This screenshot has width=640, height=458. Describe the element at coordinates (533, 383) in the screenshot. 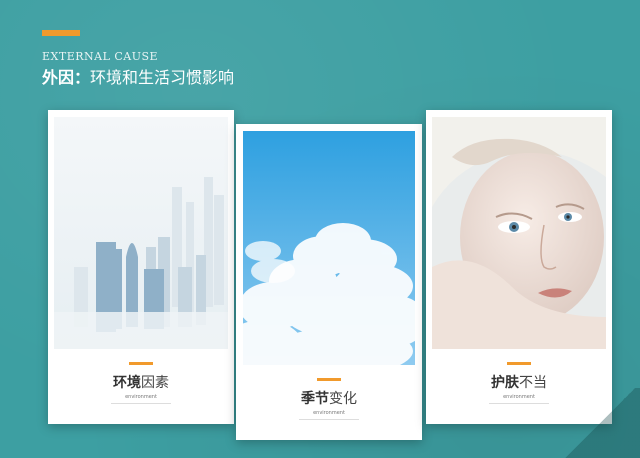

I see `card-title-rest: 不当` at that location.